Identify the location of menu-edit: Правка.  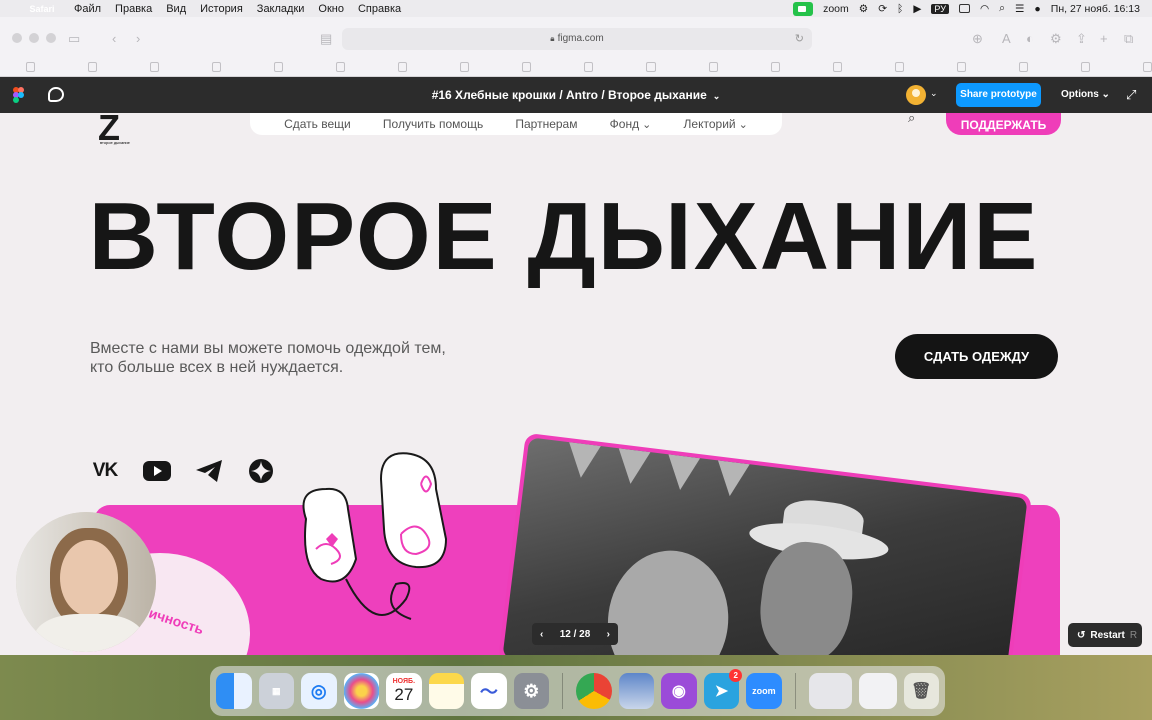
(133, 9).